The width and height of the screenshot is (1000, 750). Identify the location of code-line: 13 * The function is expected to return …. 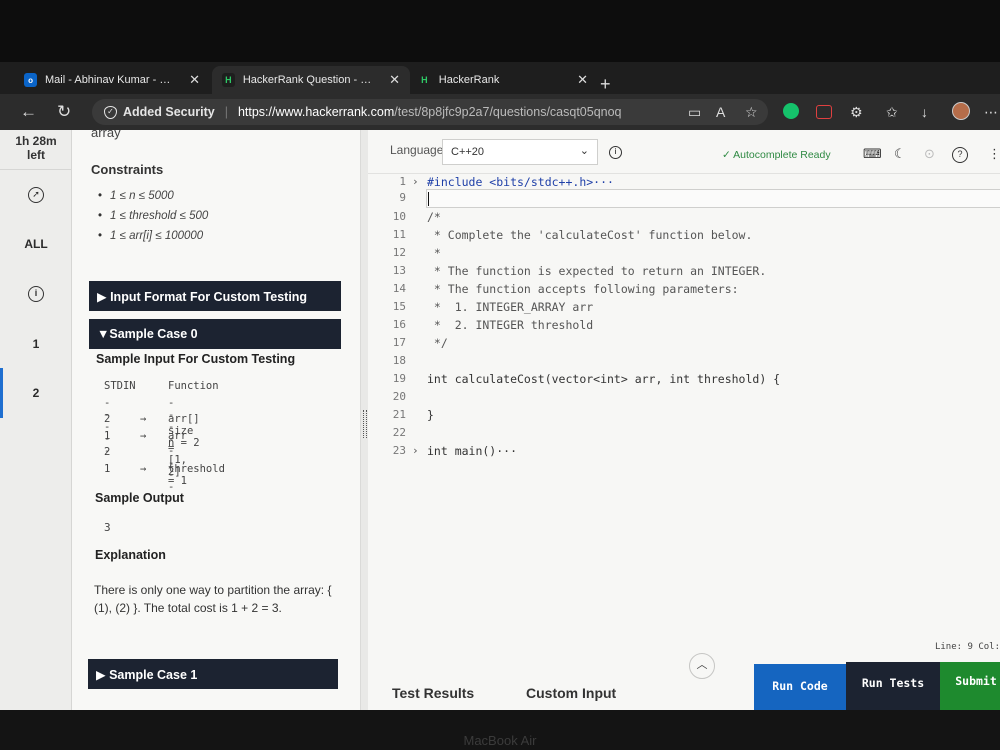
(579, 271).